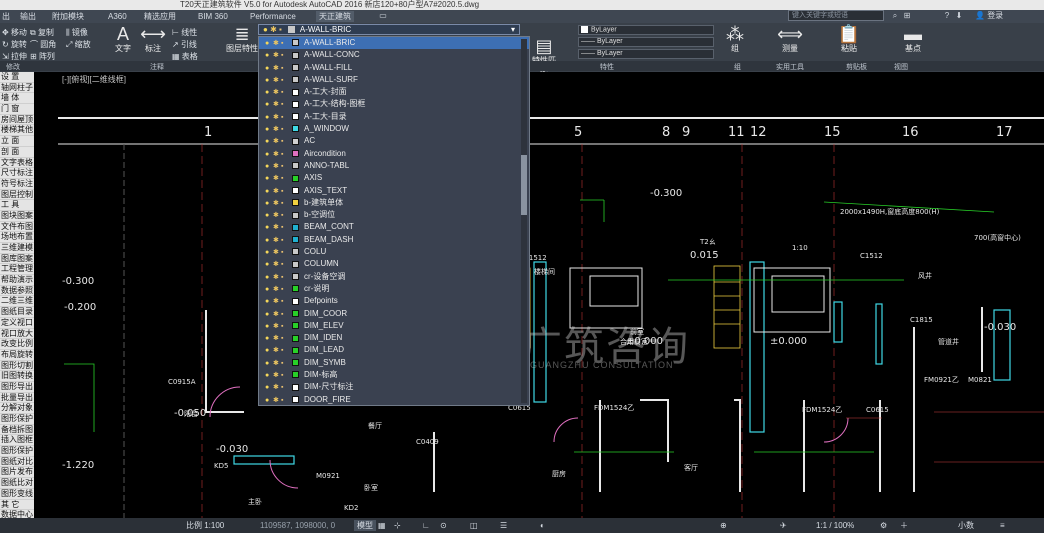  What do you see at coordinates (77, 32) in the screenshot?
I see `mirror-button: ⫼ 镜像` at bounding box center [77, 32].